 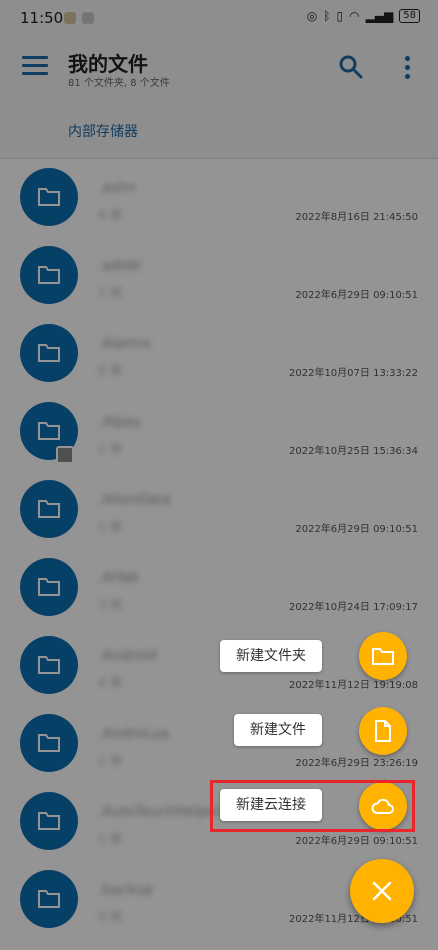 I want to click on new-folder-button, so click(x=383, y=656).